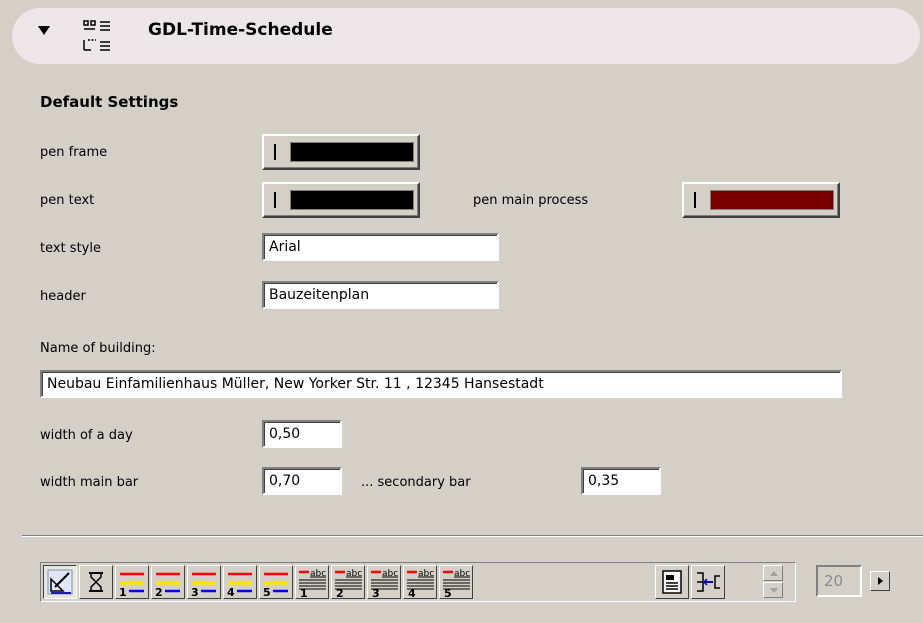  I want to click on day-width-input: 0,50, so click(302, 434).